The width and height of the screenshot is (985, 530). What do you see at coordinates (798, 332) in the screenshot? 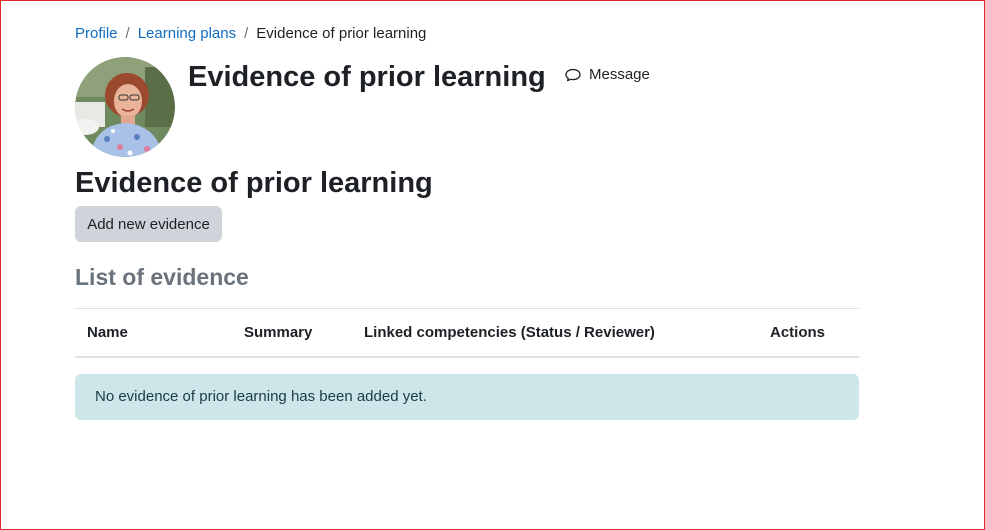
I see `column-header-actions: Actions` at bounding box center [798, 332].